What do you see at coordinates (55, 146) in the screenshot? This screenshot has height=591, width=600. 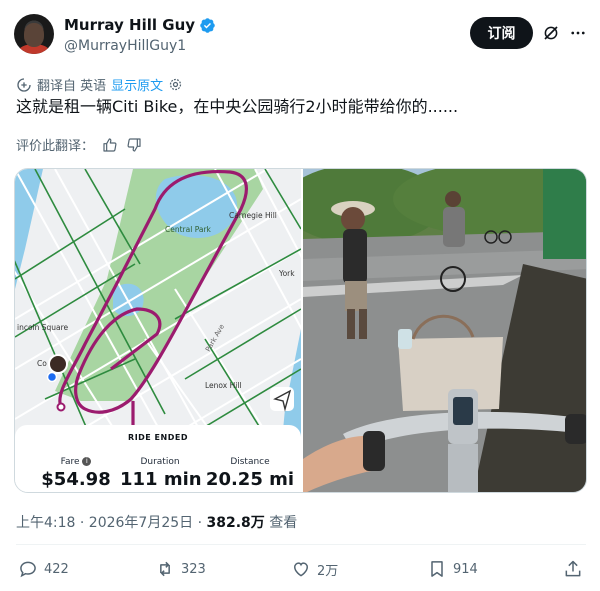 I see `rate-translation-label: 评价此翻译：` at bounding box center [55, 146].